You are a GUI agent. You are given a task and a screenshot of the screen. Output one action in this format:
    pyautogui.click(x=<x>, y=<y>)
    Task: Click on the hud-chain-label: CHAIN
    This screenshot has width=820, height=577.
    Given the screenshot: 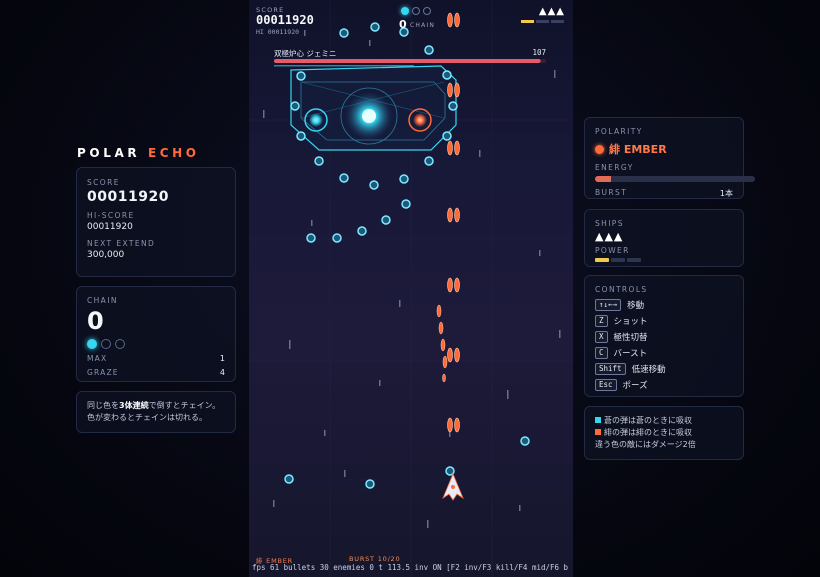 What is the action you would take?
    pyautogui.click(x=423, y=25)
    